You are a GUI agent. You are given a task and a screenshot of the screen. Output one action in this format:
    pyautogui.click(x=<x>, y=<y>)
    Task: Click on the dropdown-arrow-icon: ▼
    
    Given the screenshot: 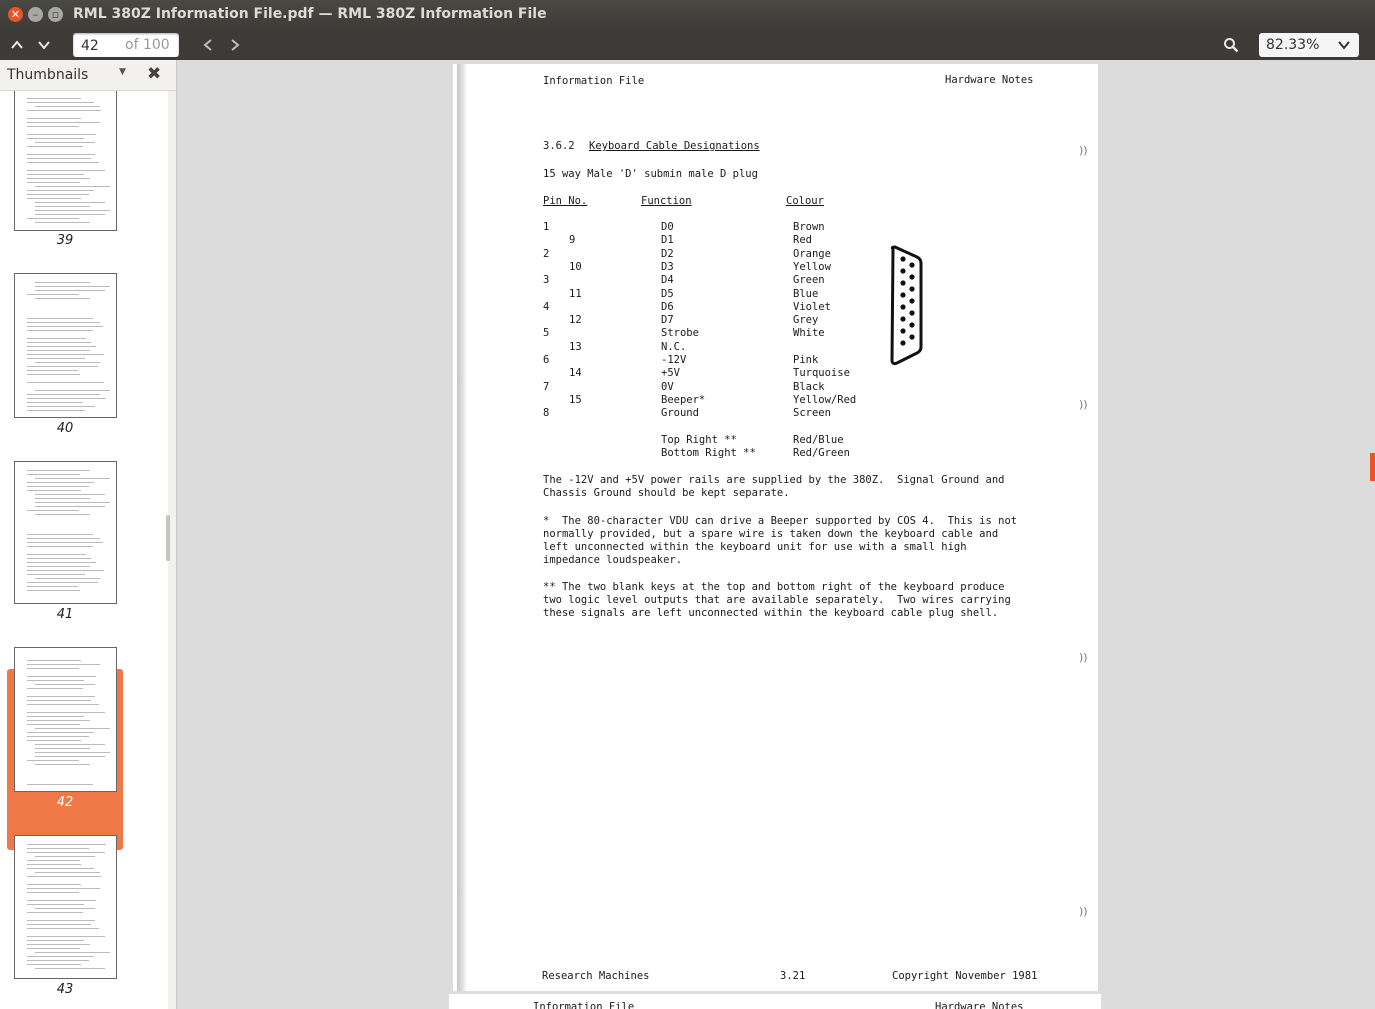 What is the action you would take?
    pyautogui.click(x=122, y=72)
    